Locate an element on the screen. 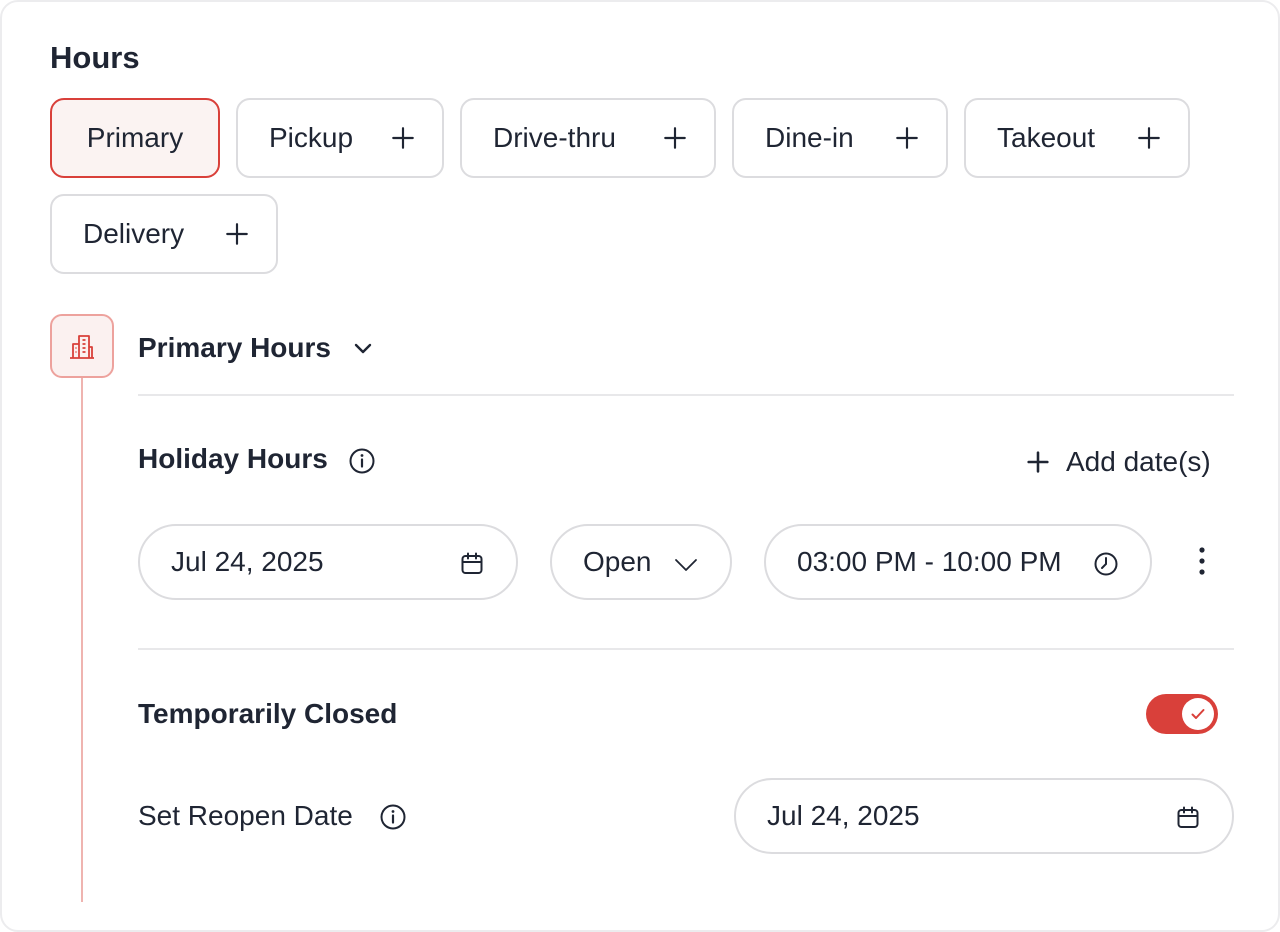 The height and width of the screenshot is (932, 1280). tab-dine-in: Dine-in is located at coordinates (840, 138).